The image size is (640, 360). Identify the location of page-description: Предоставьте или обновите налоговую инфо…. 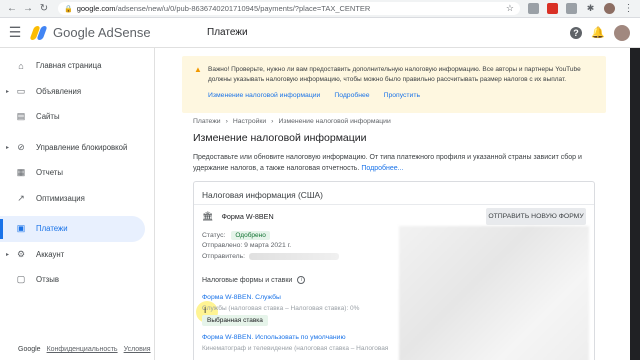
(393, 163).